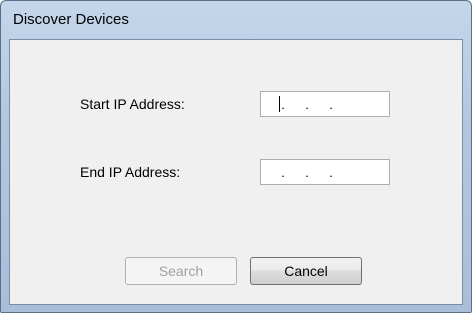 This screenshot has width=472, height=313. What do you see at coordinates (236, 18) in the screenshot?
I see `title-bar: Discover Devices` at bounding box center [236, 18].